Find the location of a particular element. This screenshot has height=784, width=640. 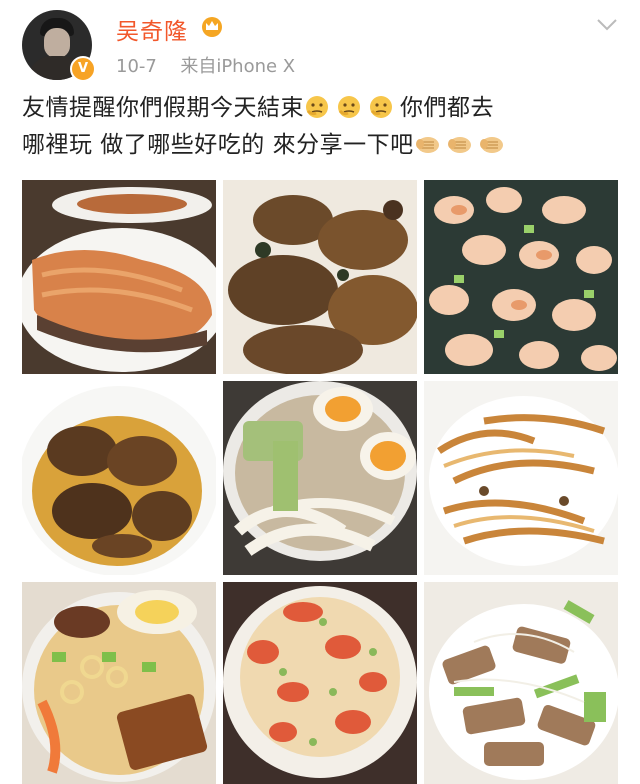

verified-badge-icon: V is located at coordinates (83, 69).